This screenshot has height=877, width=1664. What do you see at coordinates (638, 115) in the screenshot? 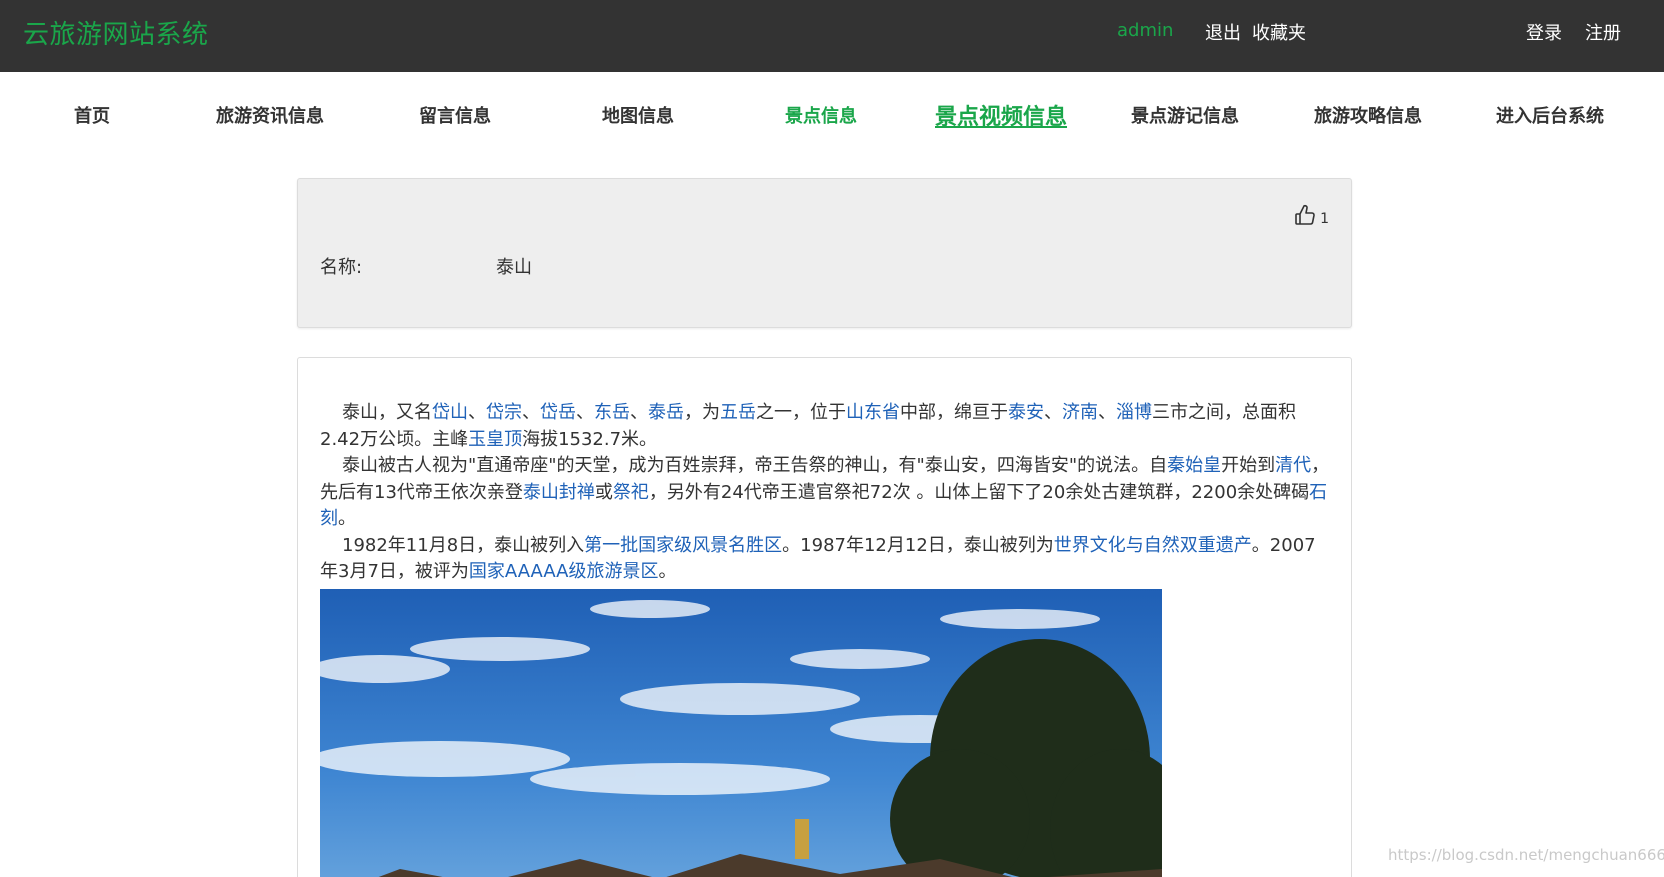
I see `nav-item-map: 地图信息` at bounding box center [638, 115].